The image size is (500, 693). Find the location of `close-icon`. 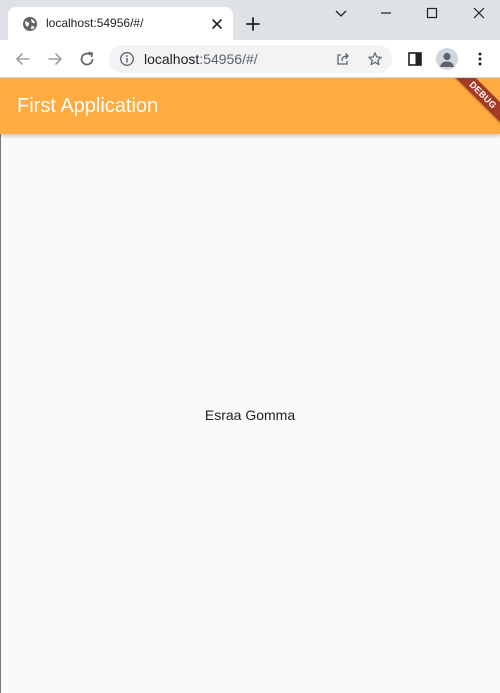

close-icon is located at coordinates (217, 24).